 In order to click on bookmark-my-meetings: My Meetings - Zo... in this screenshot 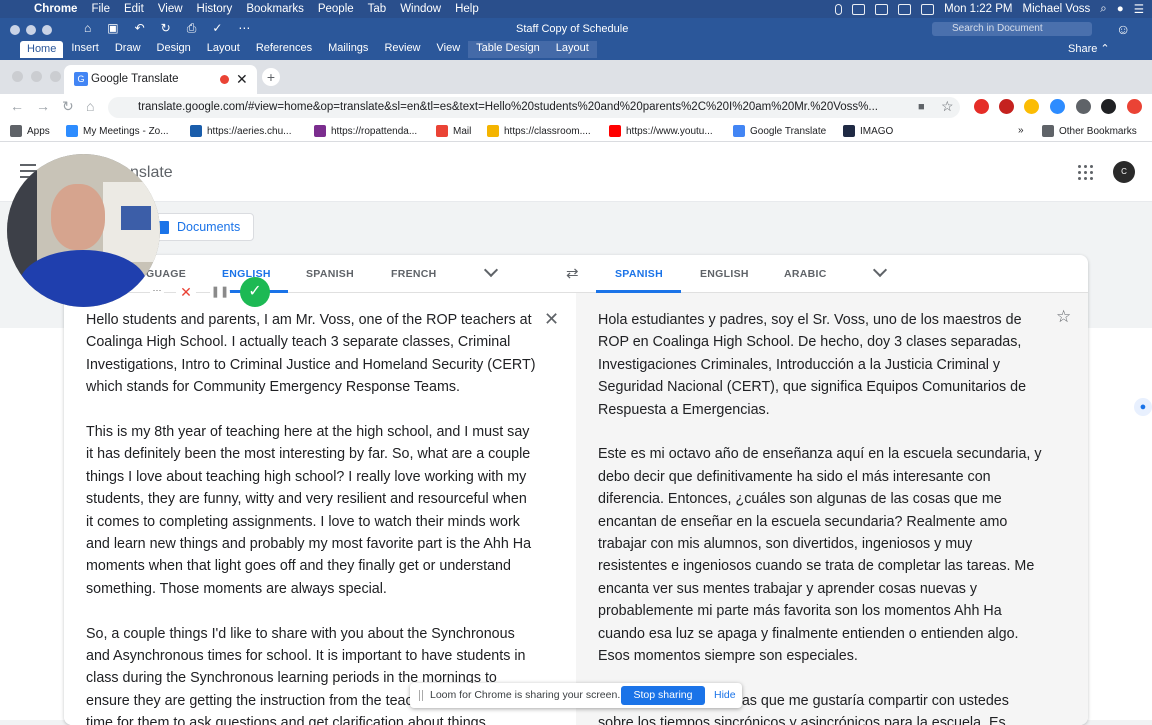, I will do `click(117, 131)`.